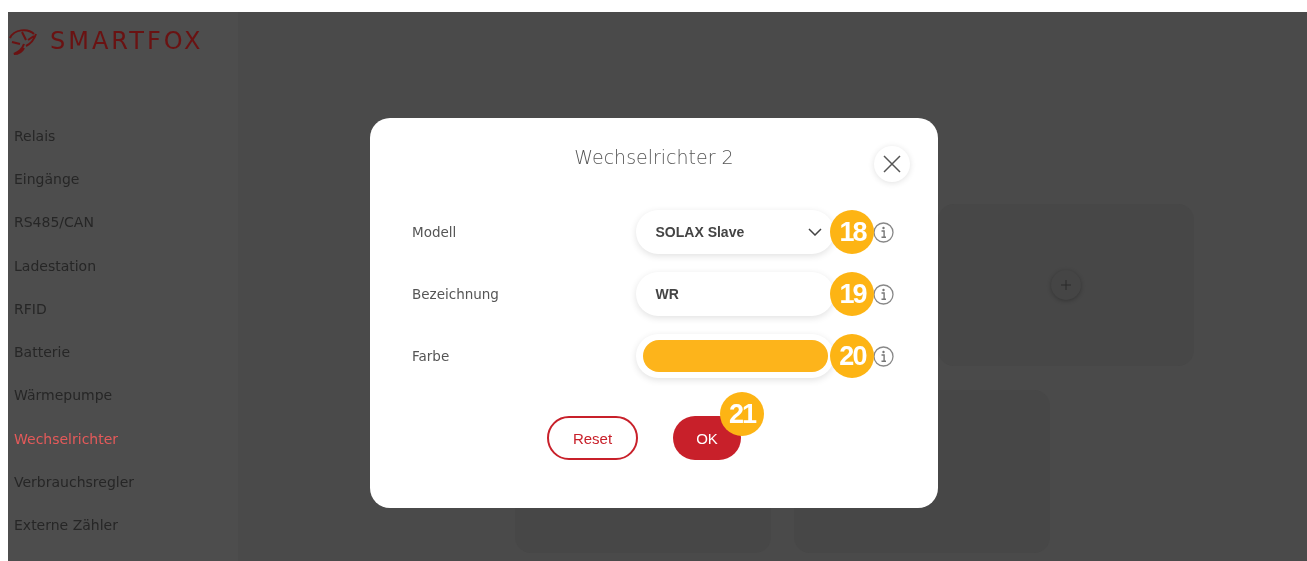  Describe the element at coordinates (742, 414) in the screenshot. I see `step-number-badge: 21` at that location.